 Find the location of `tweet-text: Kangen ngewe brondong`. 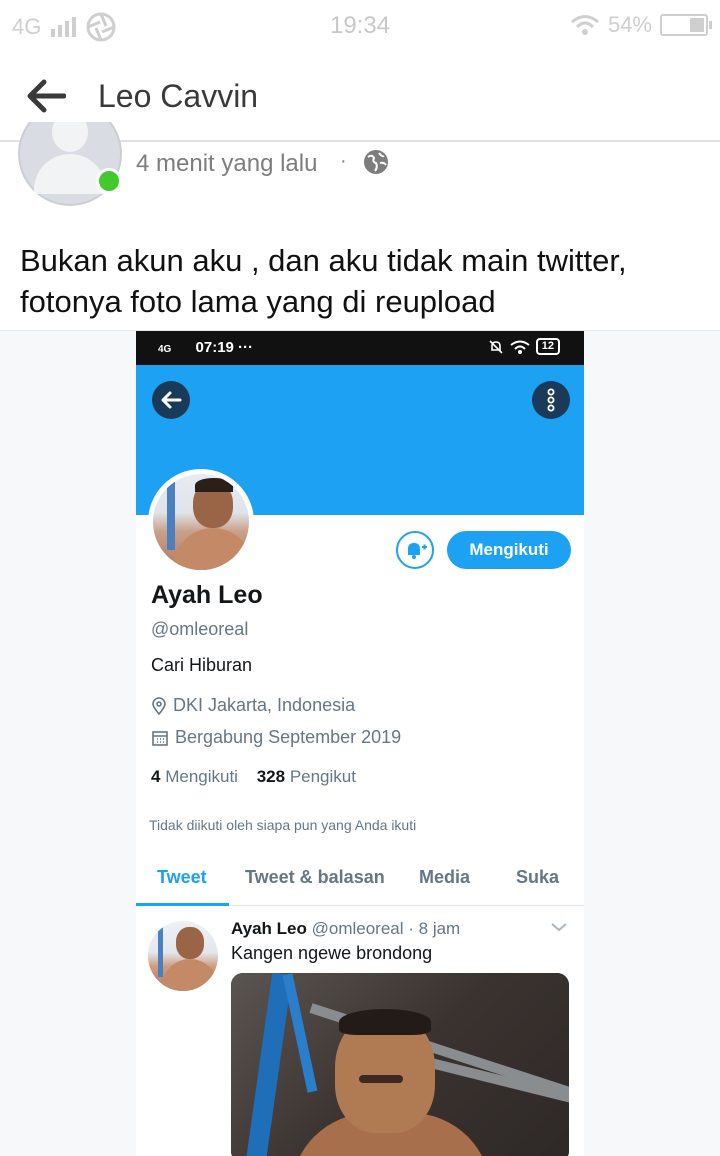

tweet-text: Kangen ngewe brondong is located at coordinates (332, 953).